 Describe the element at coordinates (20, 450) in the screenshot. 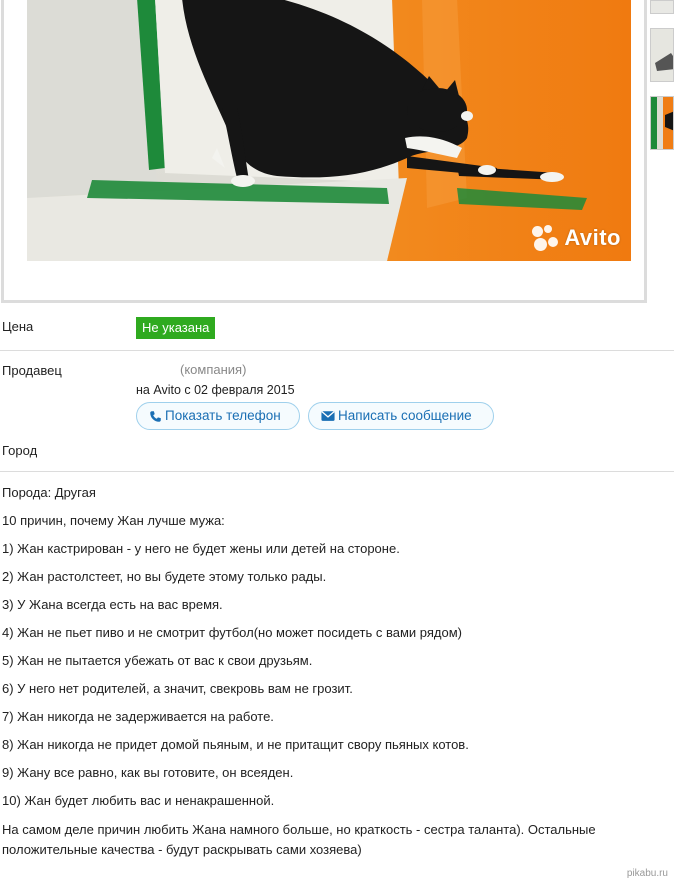

I see `city-label: Город` at that location.